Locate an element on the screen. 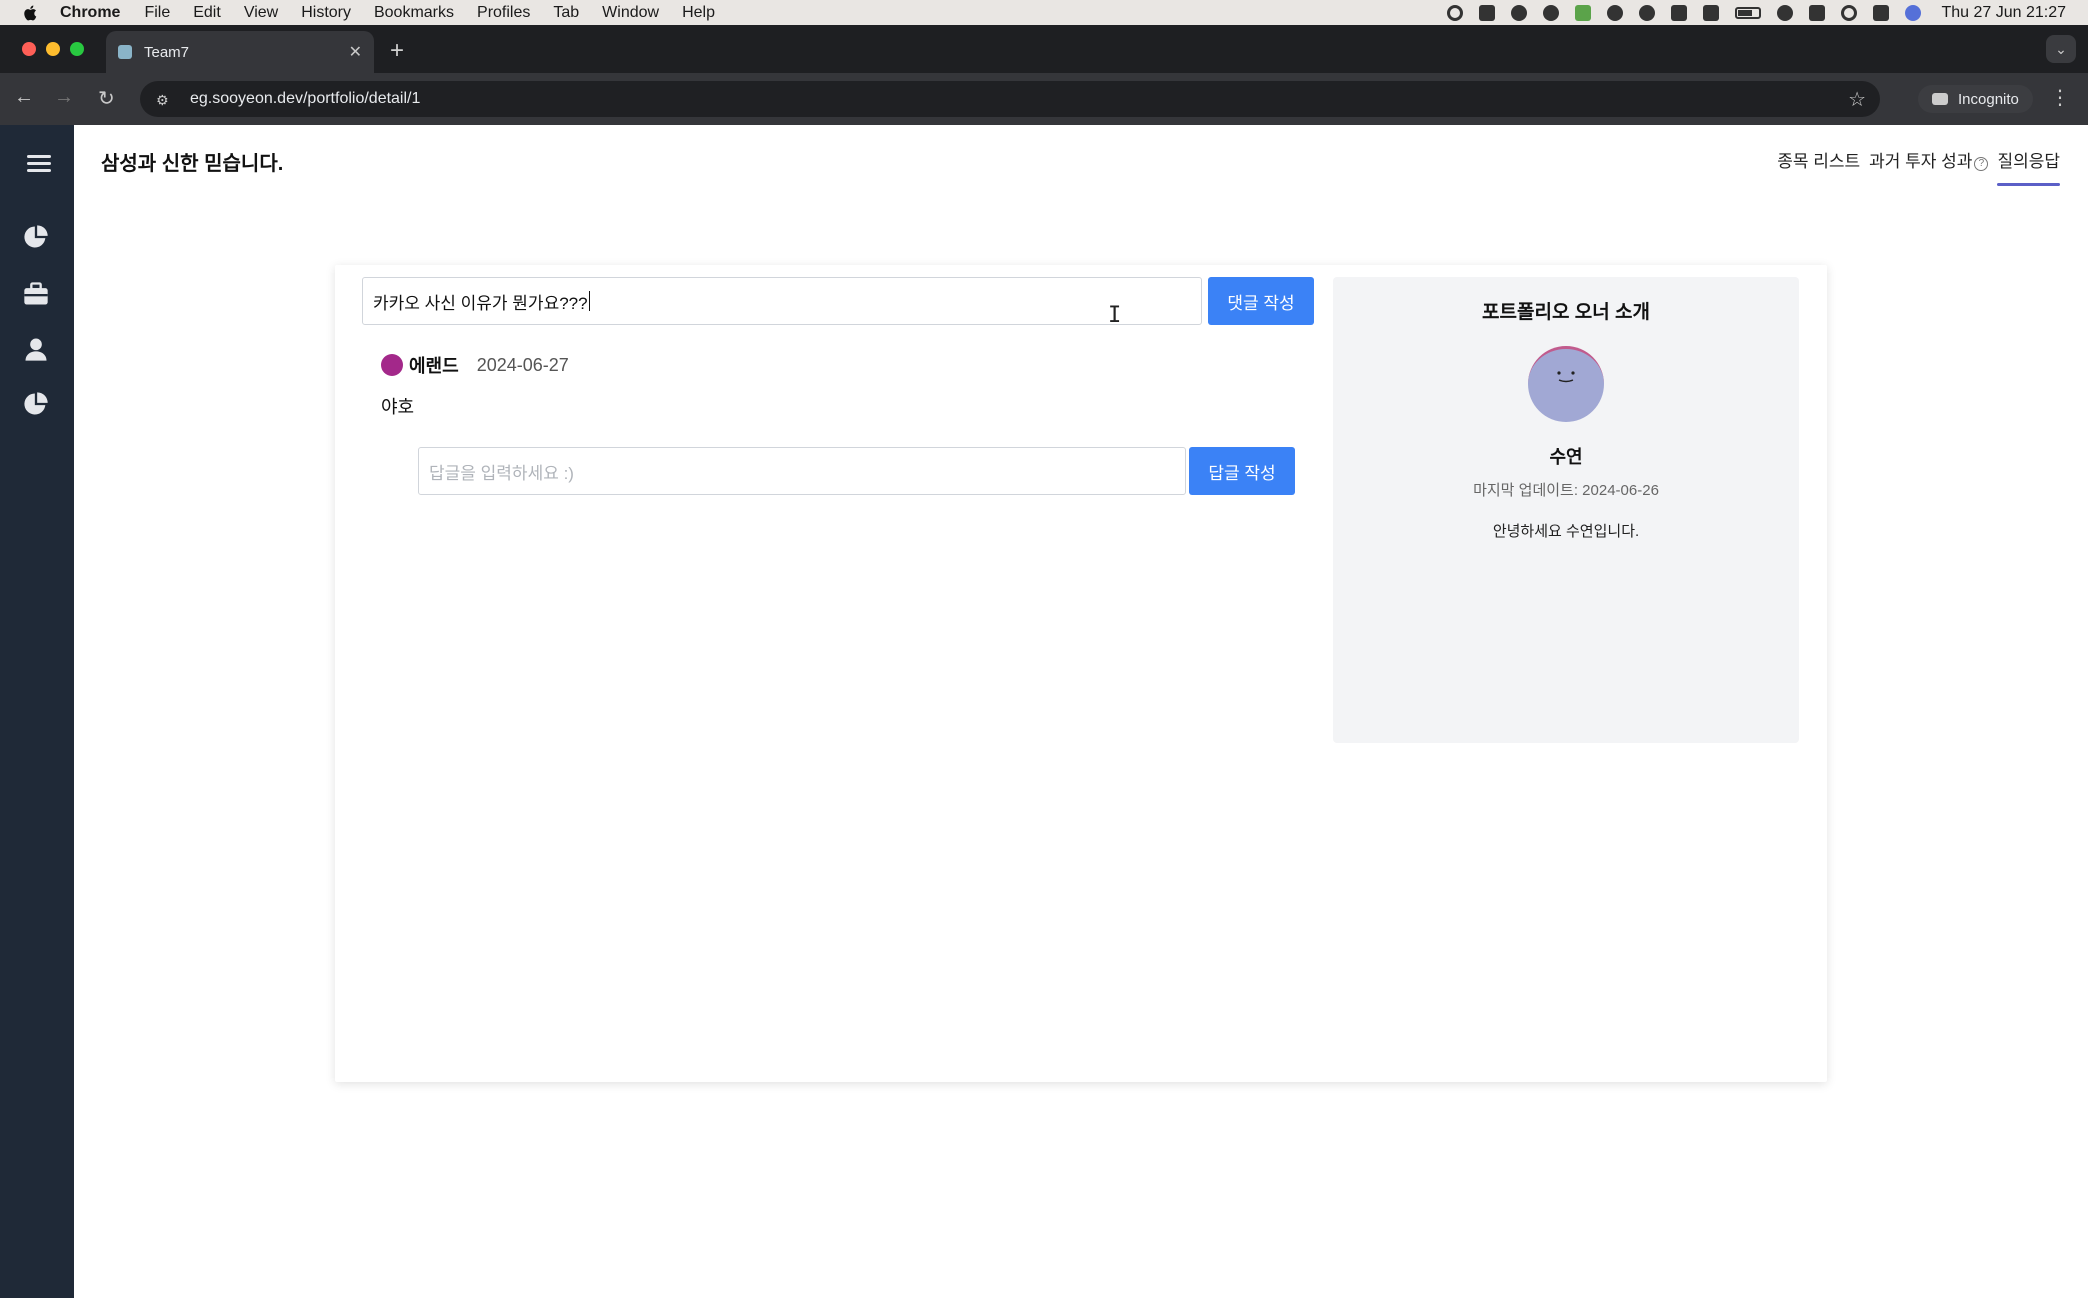 This screenshot has width=2088, height=1298. bluetooth-icon is located at coordinates (1711, 12).